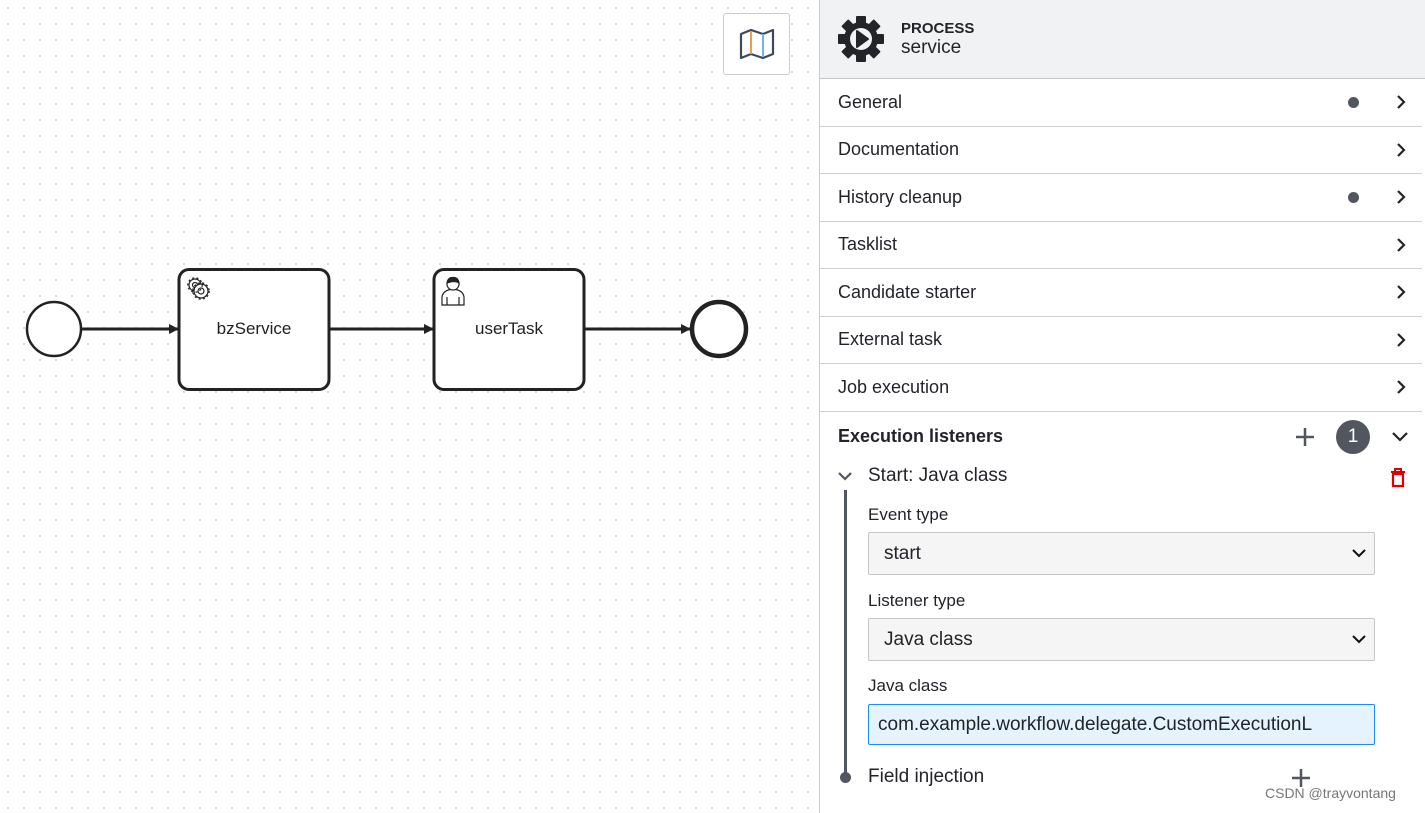 The width and height of the screenshot is (1425, 813). Describe the element at coordinates (1121, 245) in the screenshot. I see `group-tasklist: Tasklist` at that location.